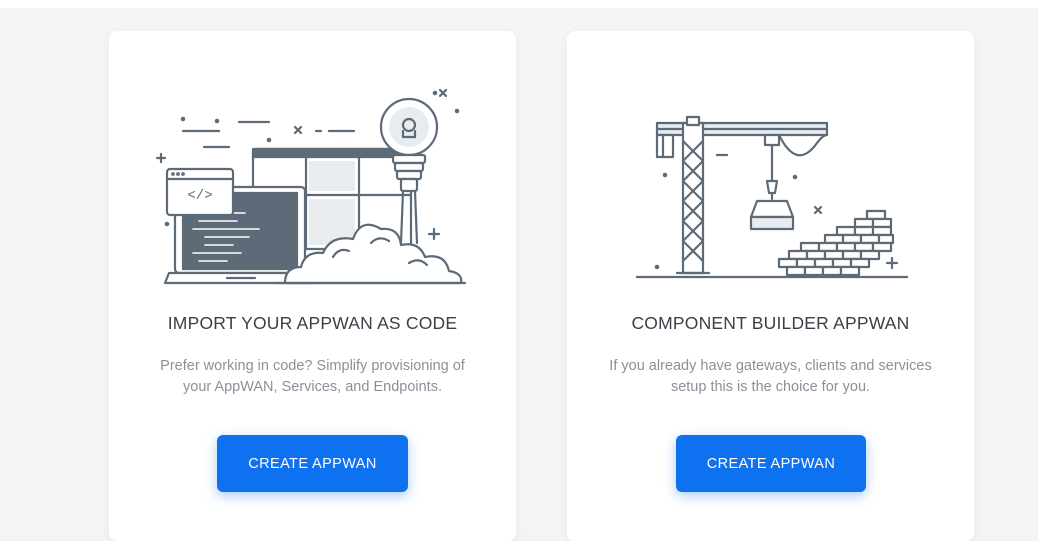  I want to click on code-tag-label: </>, so click(199, 196).